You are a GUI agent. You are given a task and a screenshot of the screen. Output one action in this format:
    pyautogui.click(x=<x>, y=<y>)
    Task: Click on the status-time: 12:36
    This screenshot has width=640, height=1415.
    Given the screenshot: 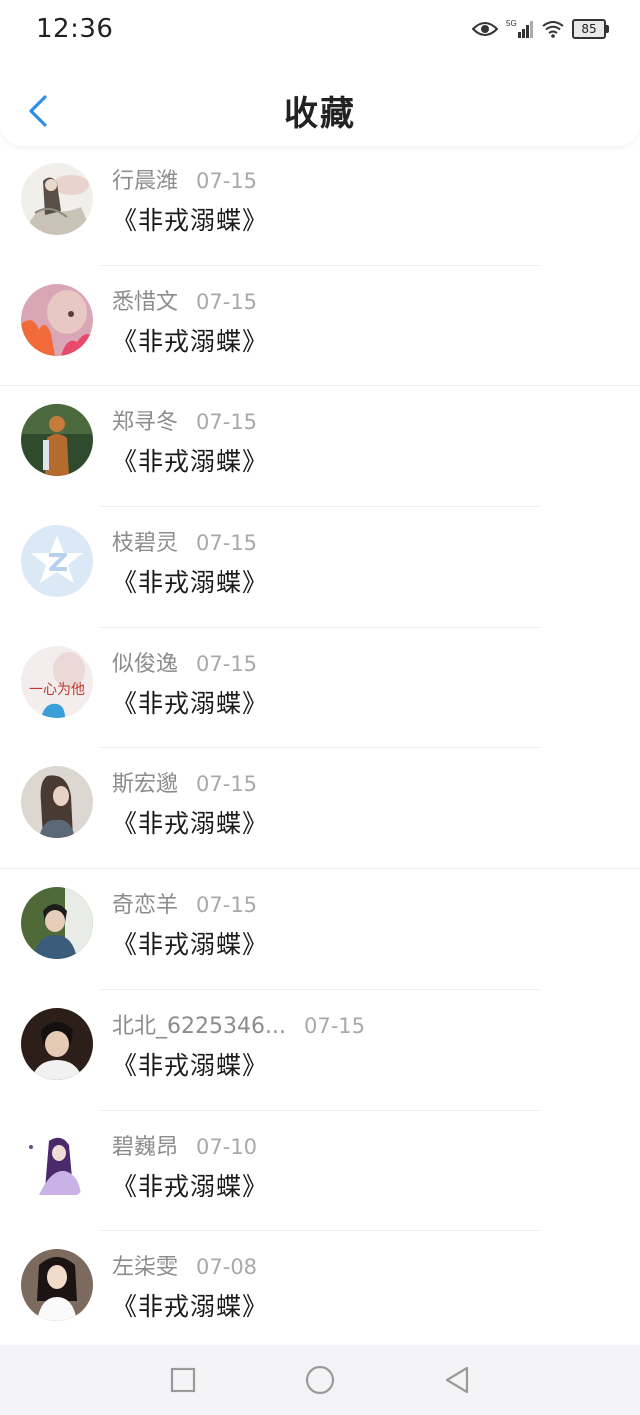 What is the action you would take?
    pyautogui.click(x=75, y=29)
    